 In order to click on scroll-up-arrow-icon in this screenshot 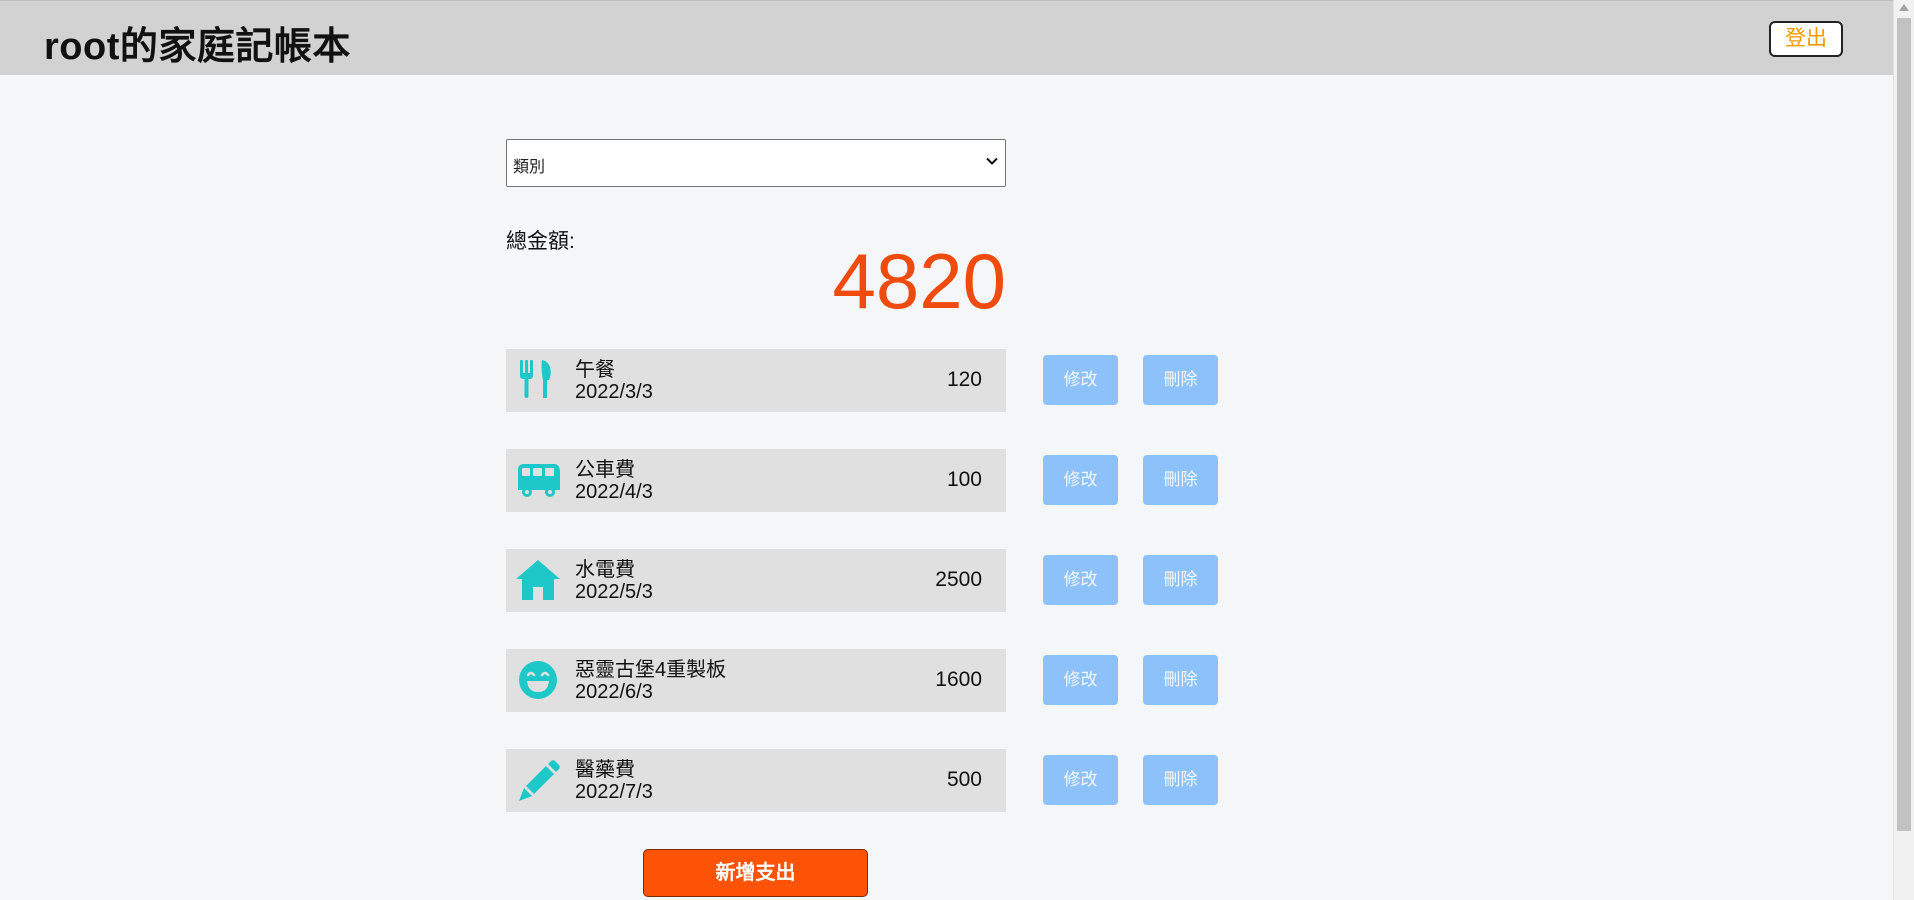, I will do `click(1904, 7)`.